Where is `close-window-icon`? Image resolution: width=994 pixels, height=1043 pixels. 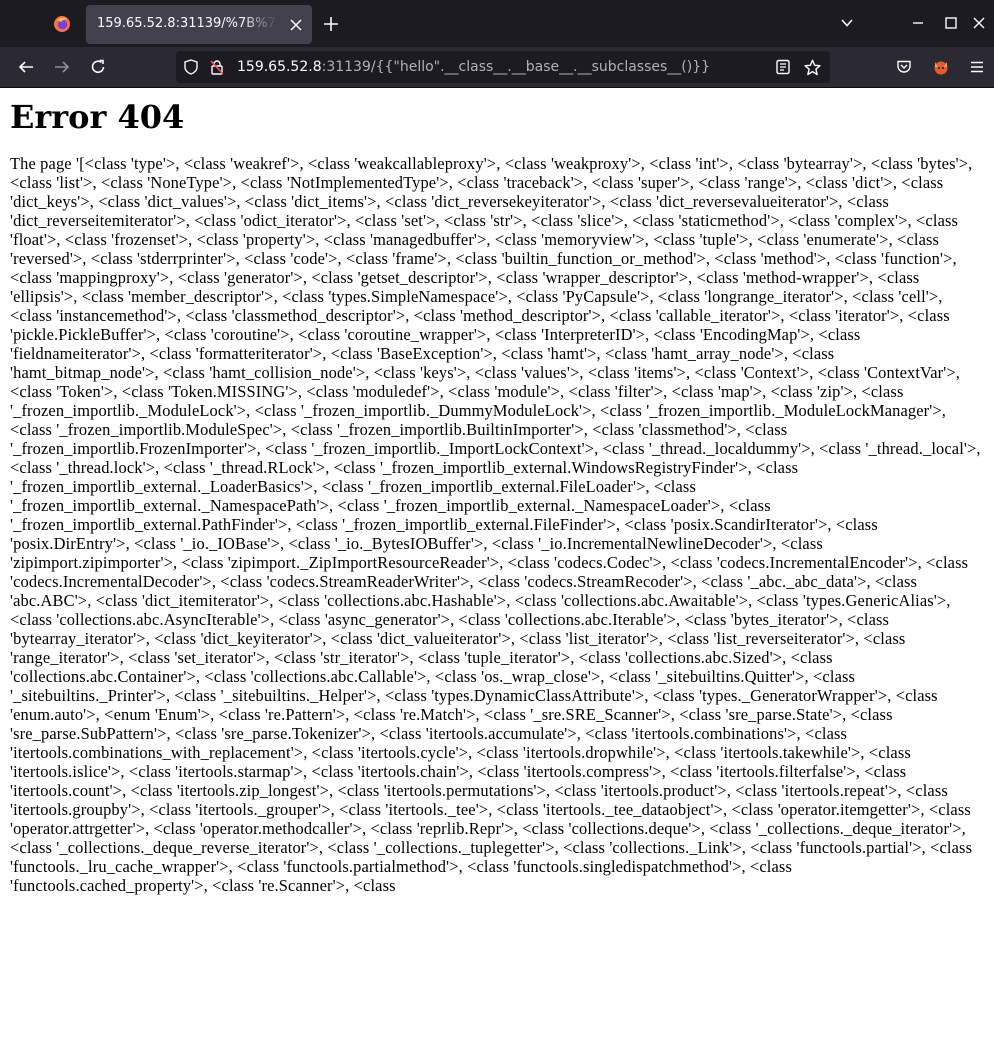 close-window-icon is located at coordinates (979, 23).